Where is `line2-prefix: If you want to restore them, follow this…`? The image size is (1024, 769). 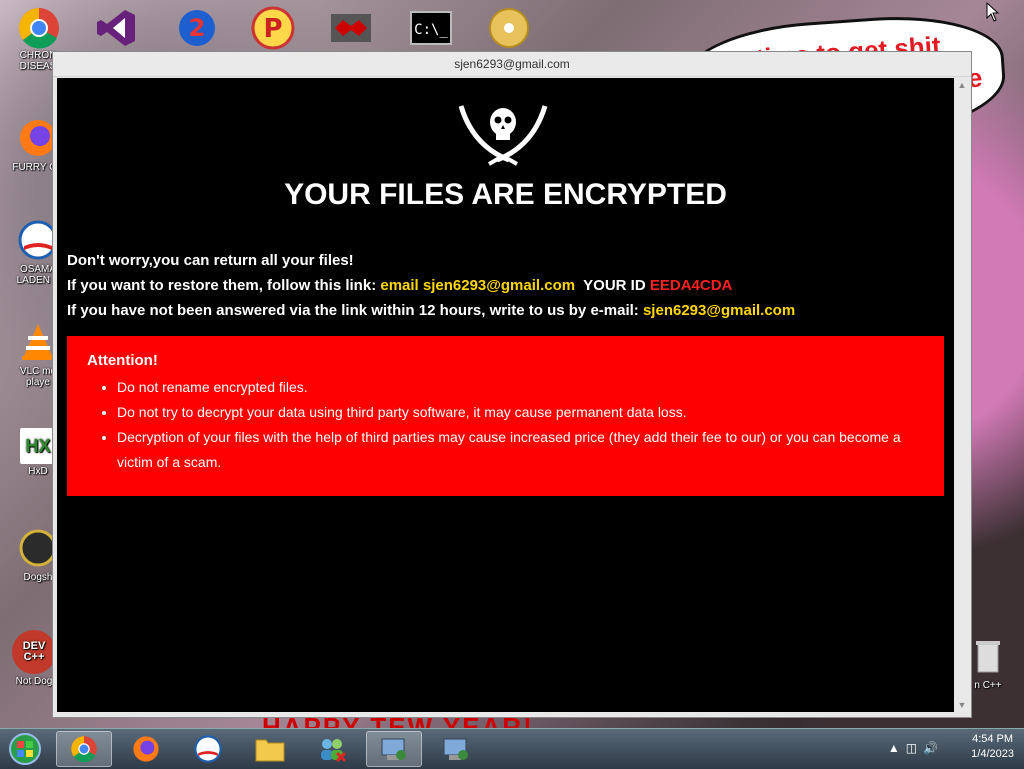
line2-prefix: If you want to restore them, follow this… is located at coordinates (222, 285).